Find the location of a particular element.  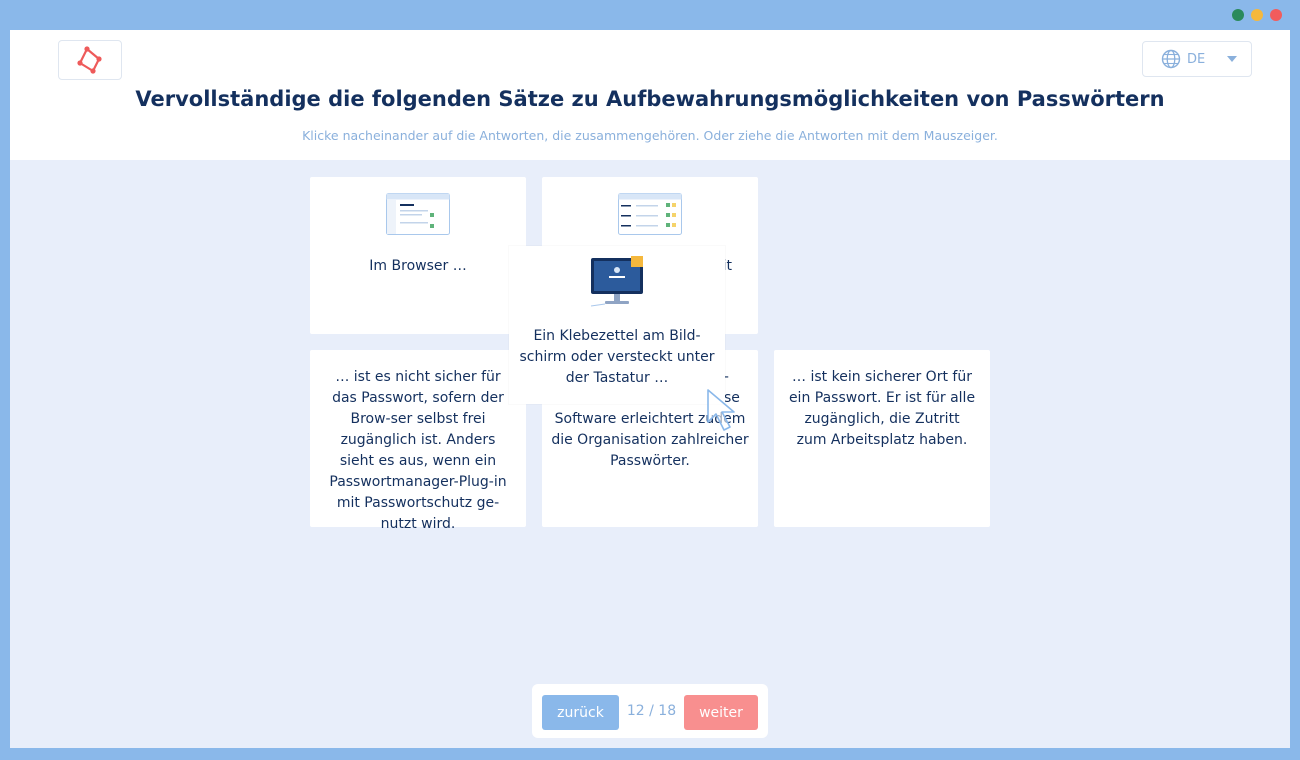

next-button: weiter is located at coordinates (721, 712).